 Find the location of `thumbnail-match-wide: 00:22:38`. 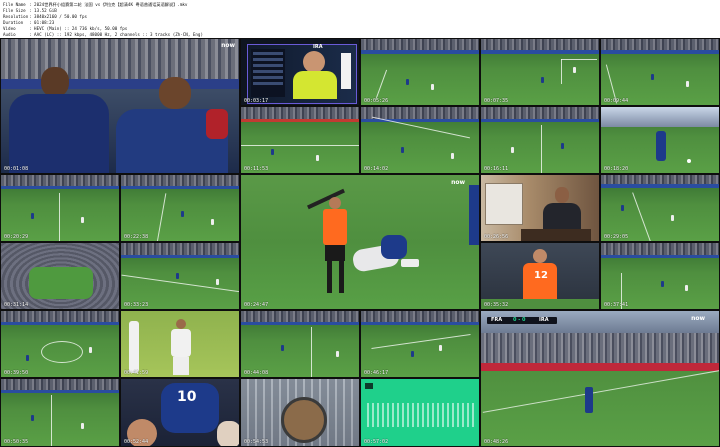

thumbnail-match-wide: 00:22:38 is located at coordinates (180, 208).